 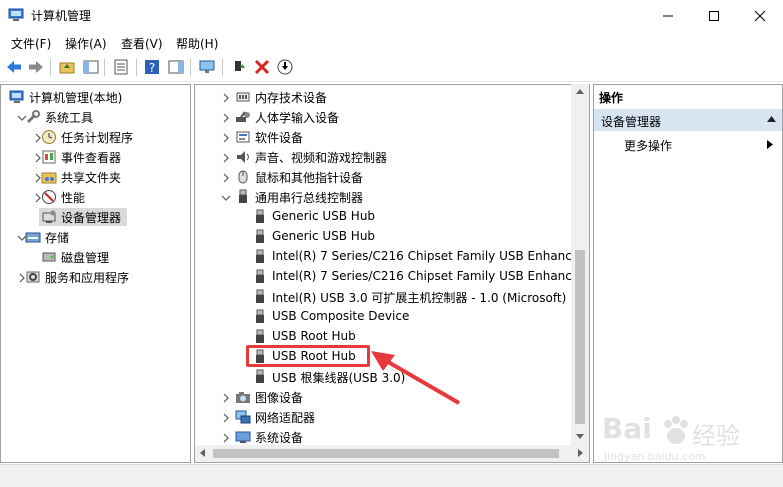 What do you see at coordinates (49, 197) in the screenshot?
I see `performance-icon` at bounding box center [49, 197].